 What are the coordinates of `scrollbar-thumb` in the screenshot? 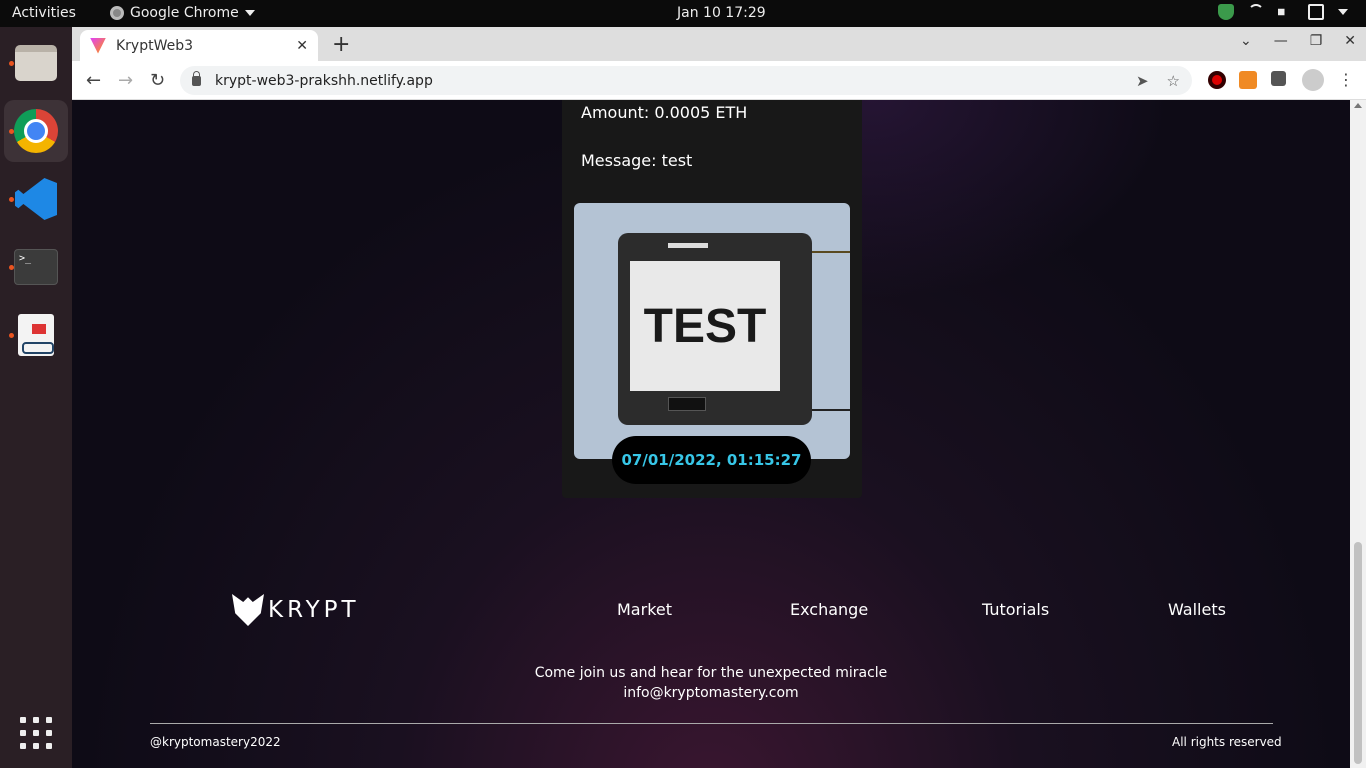 It's located at (1358, 653).